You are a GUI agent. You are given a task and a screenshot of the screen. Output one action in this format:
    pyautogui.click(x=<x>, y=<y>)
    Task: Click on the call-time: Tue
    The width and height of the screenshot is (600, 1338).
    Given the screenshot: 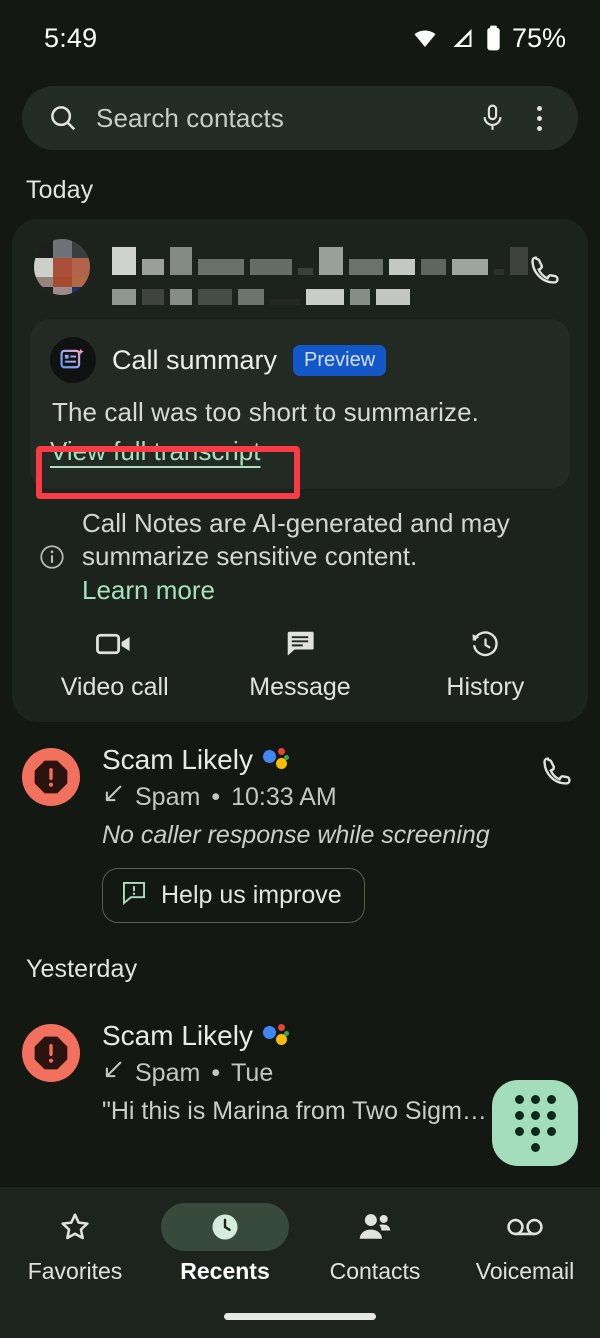 What is the action you would take?
    pyautogui.click(x=252, y=1072)
    